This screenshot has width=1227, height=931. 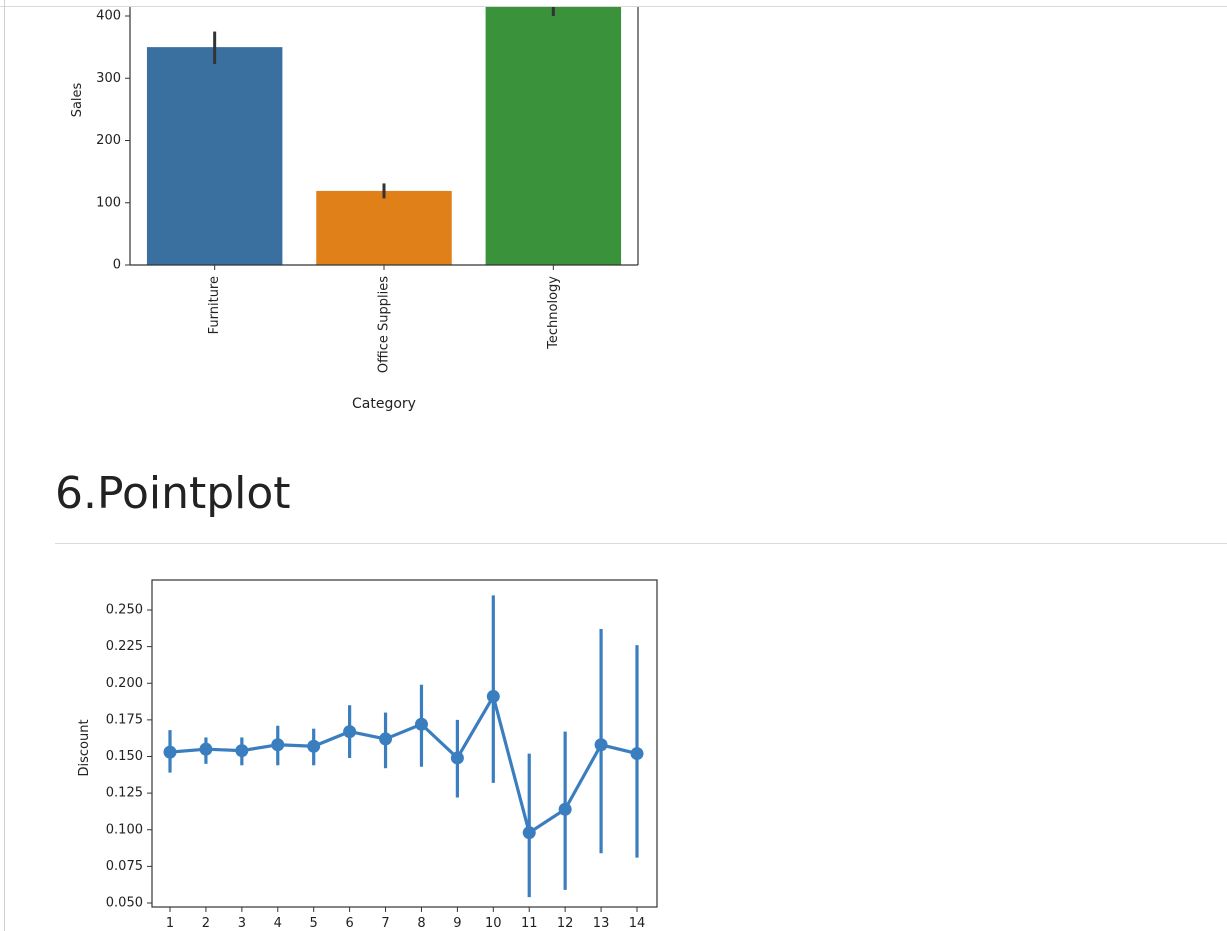 I want to click on point-y-tick-label: 0.075, so click(x=124, y=866).